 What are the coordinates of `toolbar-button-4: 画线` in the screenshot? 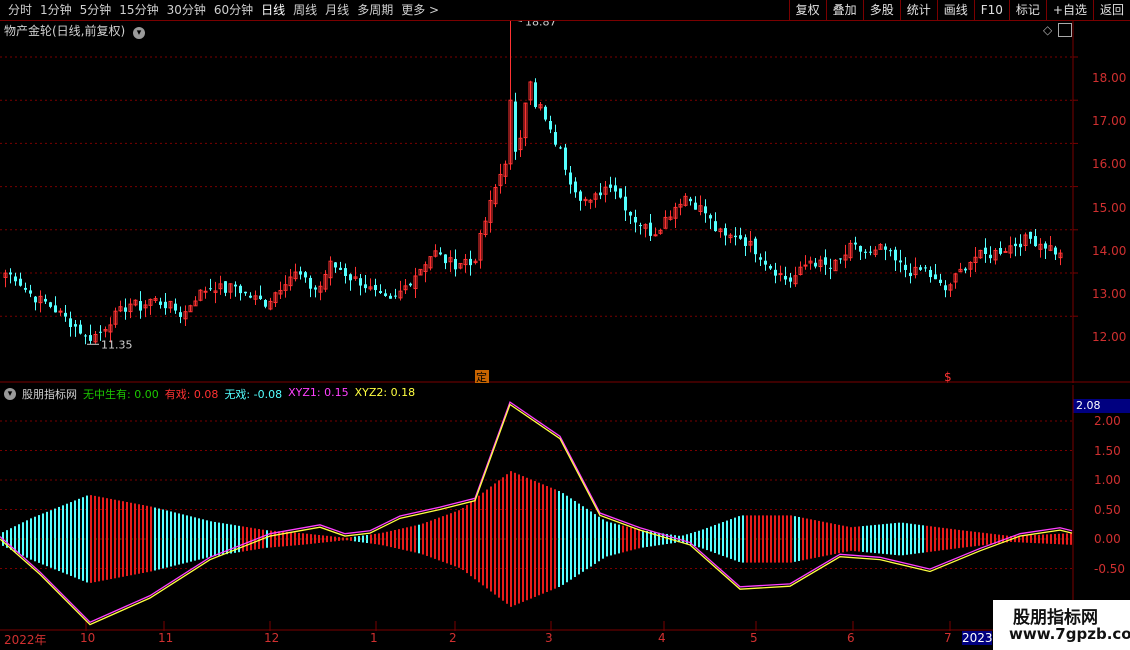 It's located at (955, 10).